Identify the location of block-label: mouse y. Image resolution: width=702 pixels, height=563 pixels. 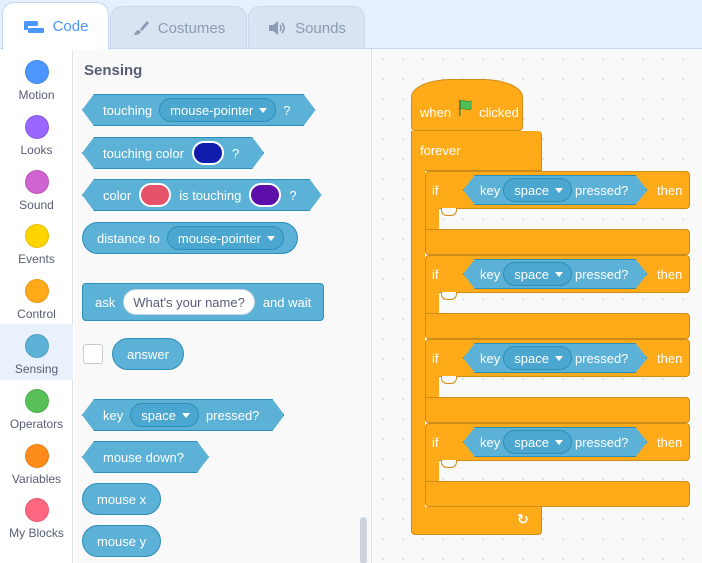
(122, 541).